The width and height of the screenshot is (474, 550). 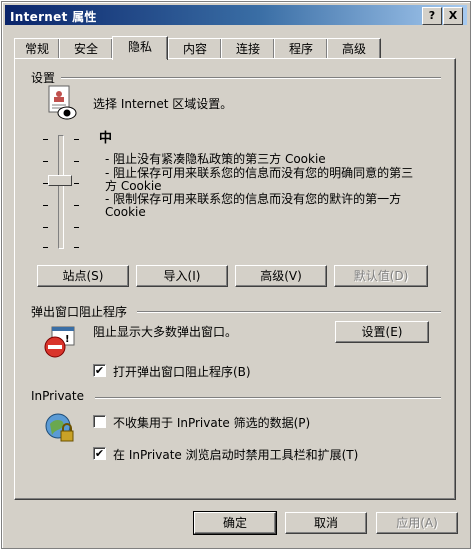 What do you see at coordinates (195, 48) in the screenshot?
I see `tab-content: 内容` at bounding box center [195, 48].